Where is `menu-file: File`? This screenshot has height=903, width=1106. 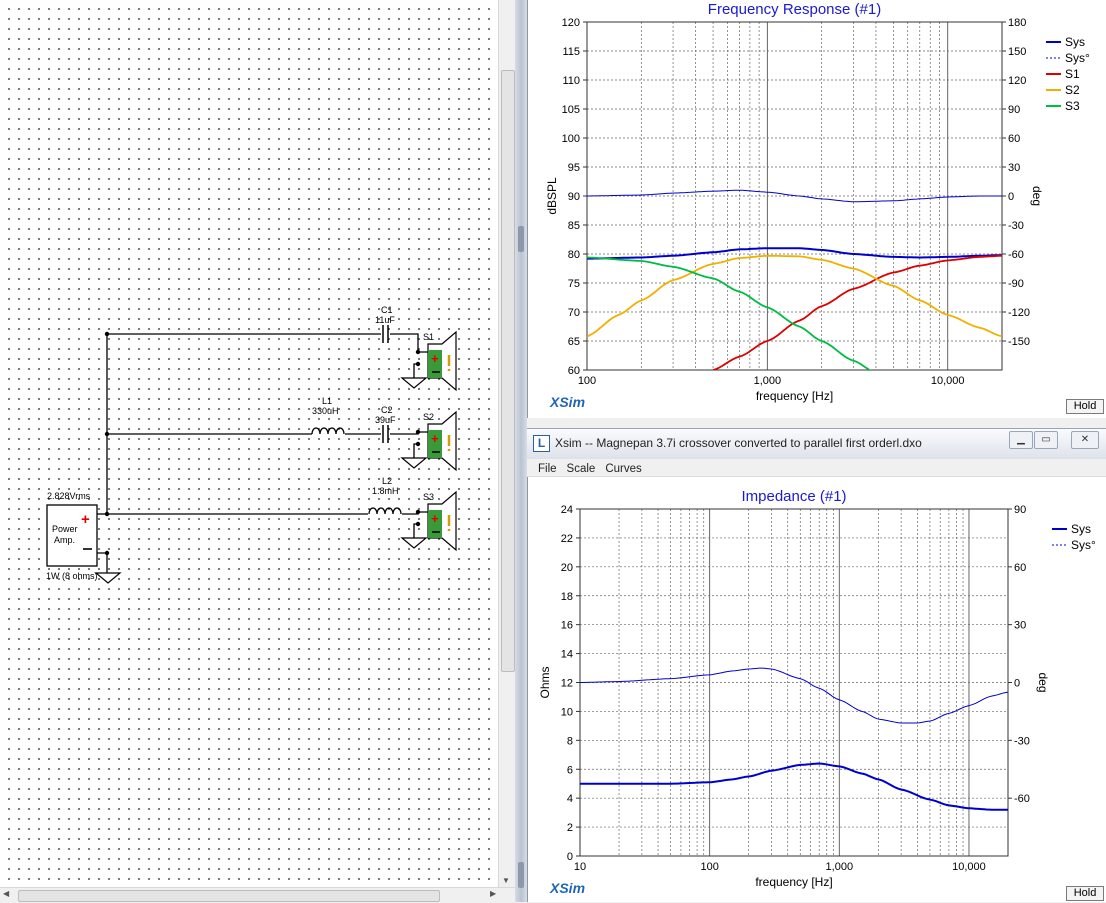
menu-file: File is located at coordinates (544, 469).